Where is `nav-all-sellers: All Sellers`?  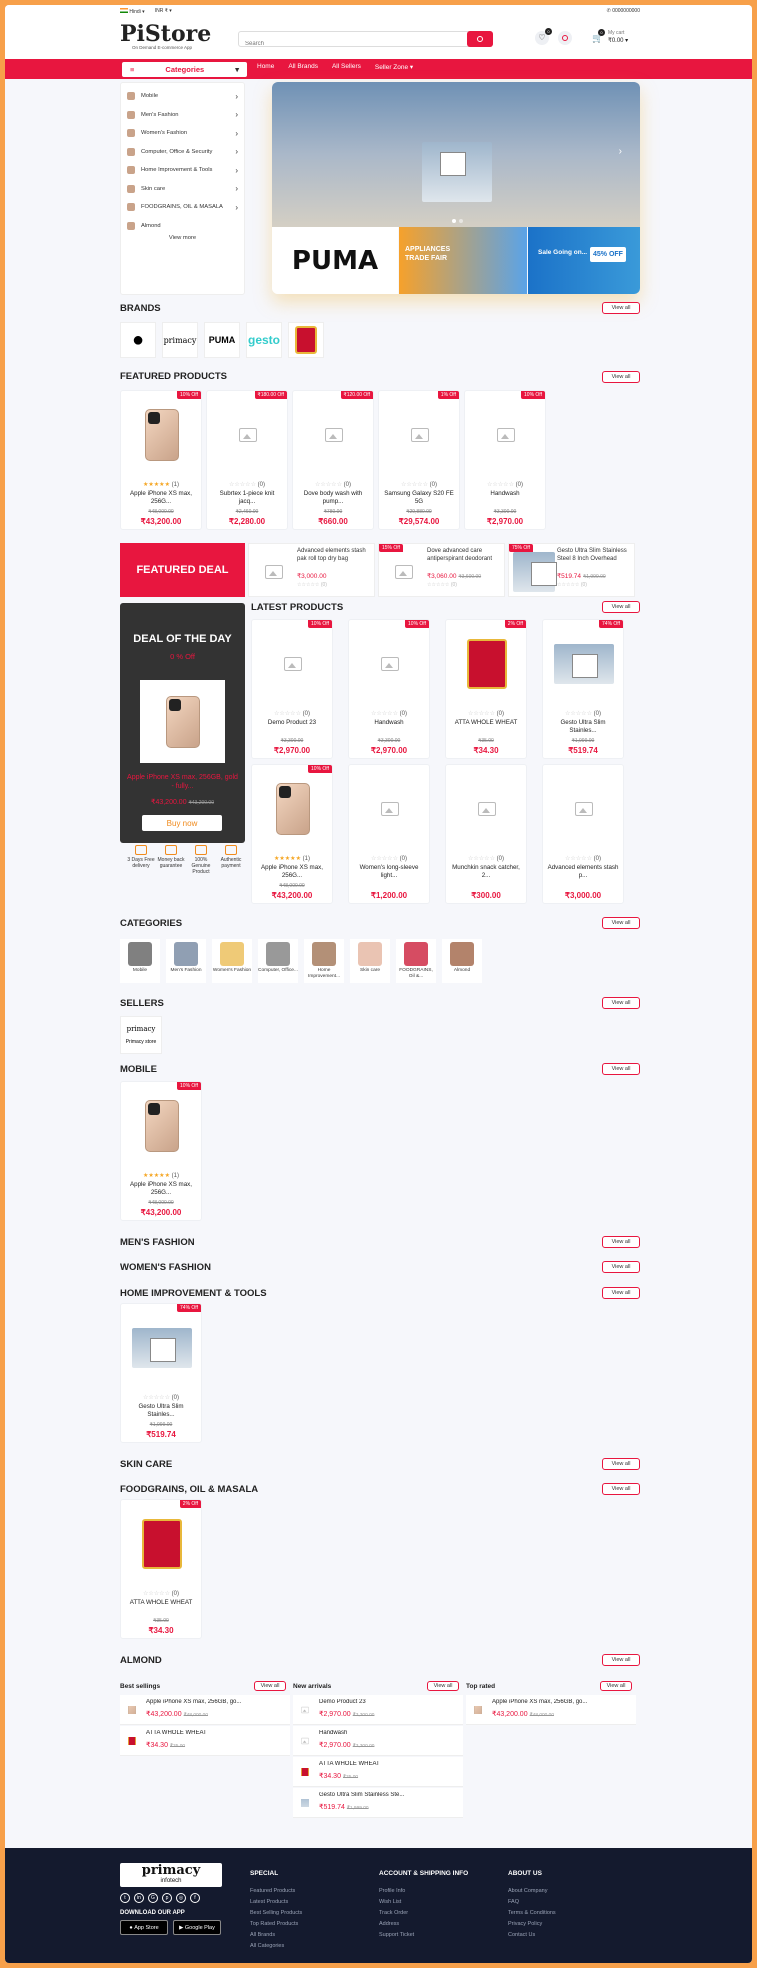 nav-all-sellers: All Sellers is located at coordinates (346, 67).